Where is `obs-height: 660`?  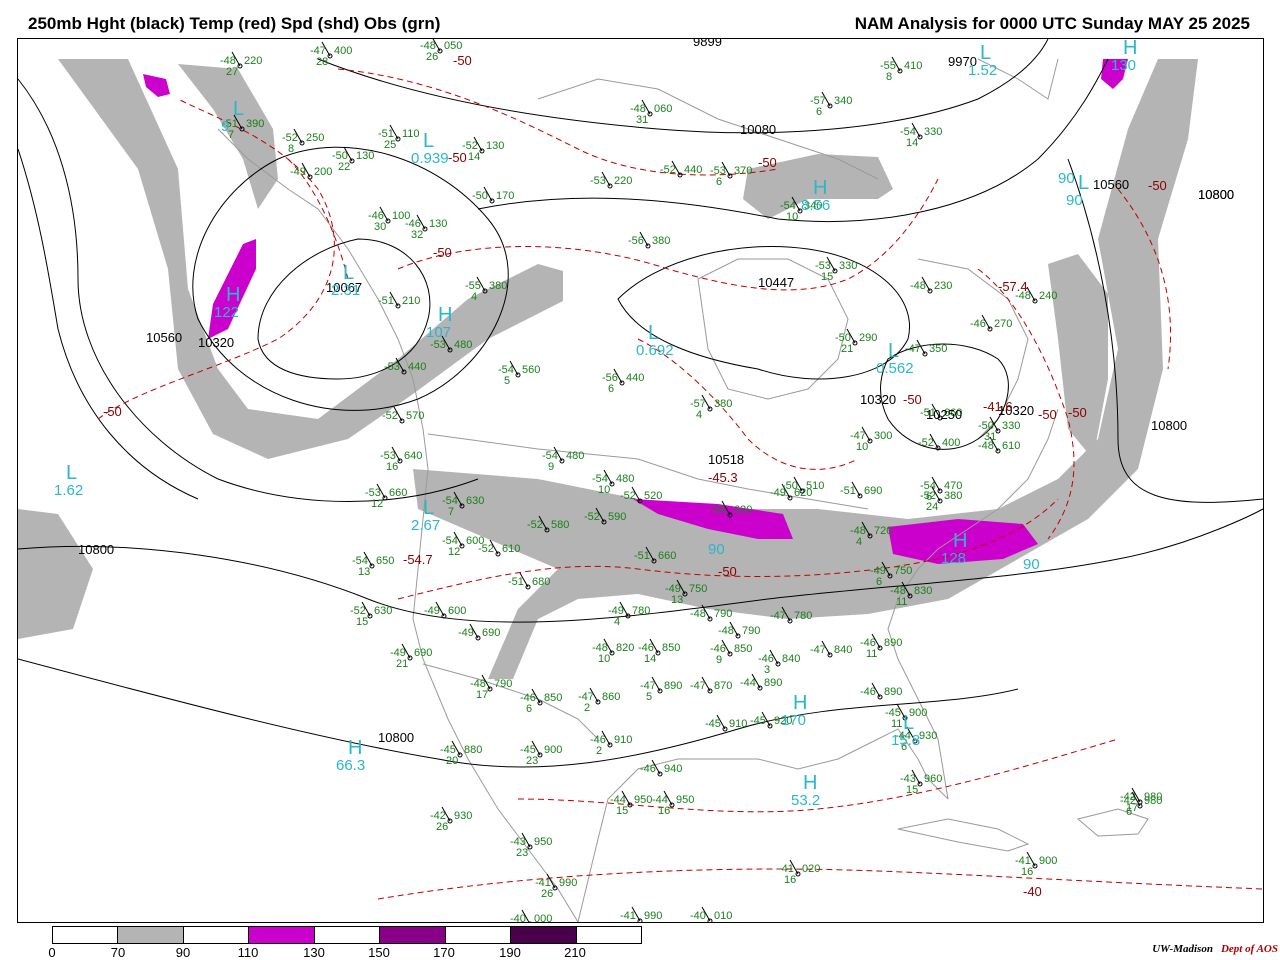 obs-height: 660 is located at coordinates (667, 556).